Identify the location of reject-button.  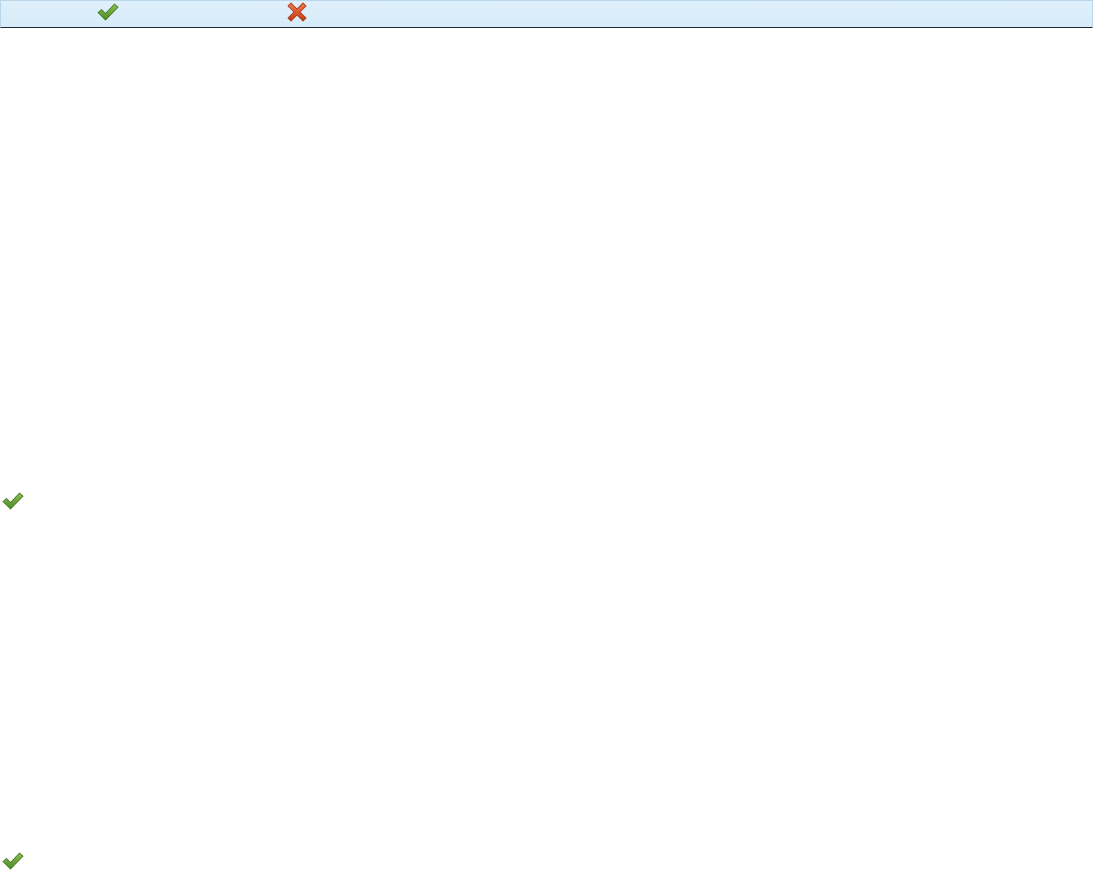
(297, 14).